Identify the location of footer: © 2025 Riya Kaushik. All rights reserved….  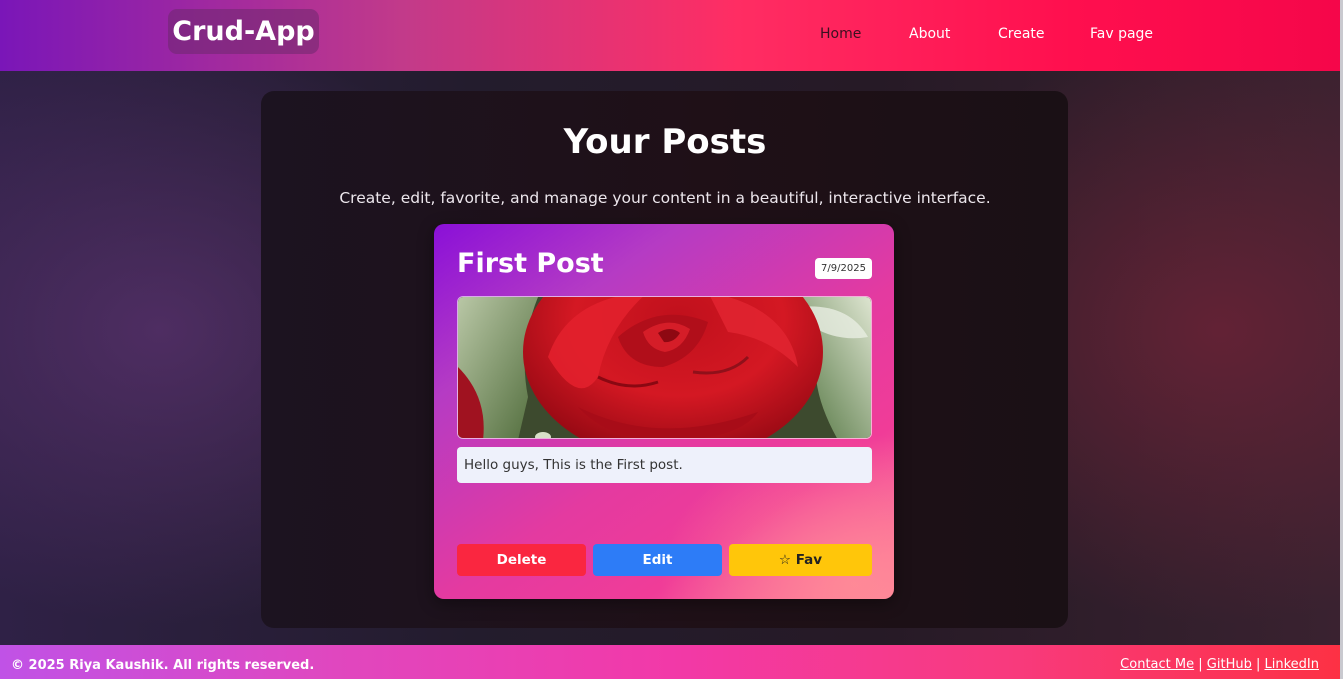
(670, 662).